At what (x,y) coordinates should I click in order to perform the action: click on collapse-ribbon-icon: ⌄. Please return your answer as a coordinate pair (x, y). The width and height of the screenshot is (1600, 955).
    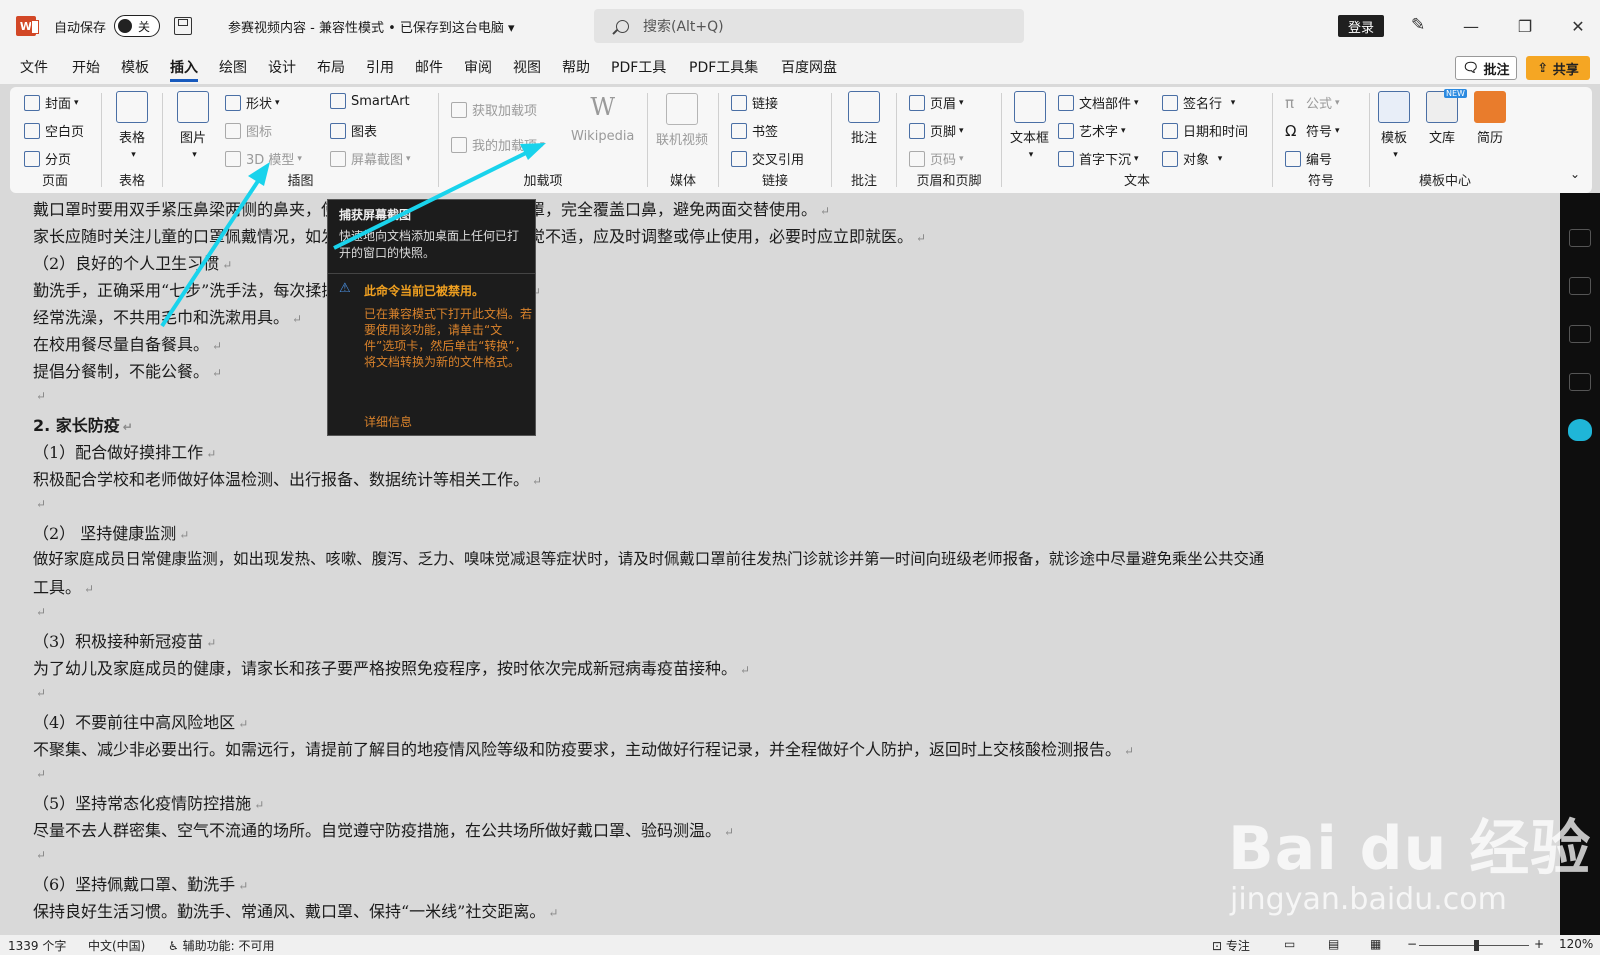
    Looking at the image, I should click on (1575, 174).